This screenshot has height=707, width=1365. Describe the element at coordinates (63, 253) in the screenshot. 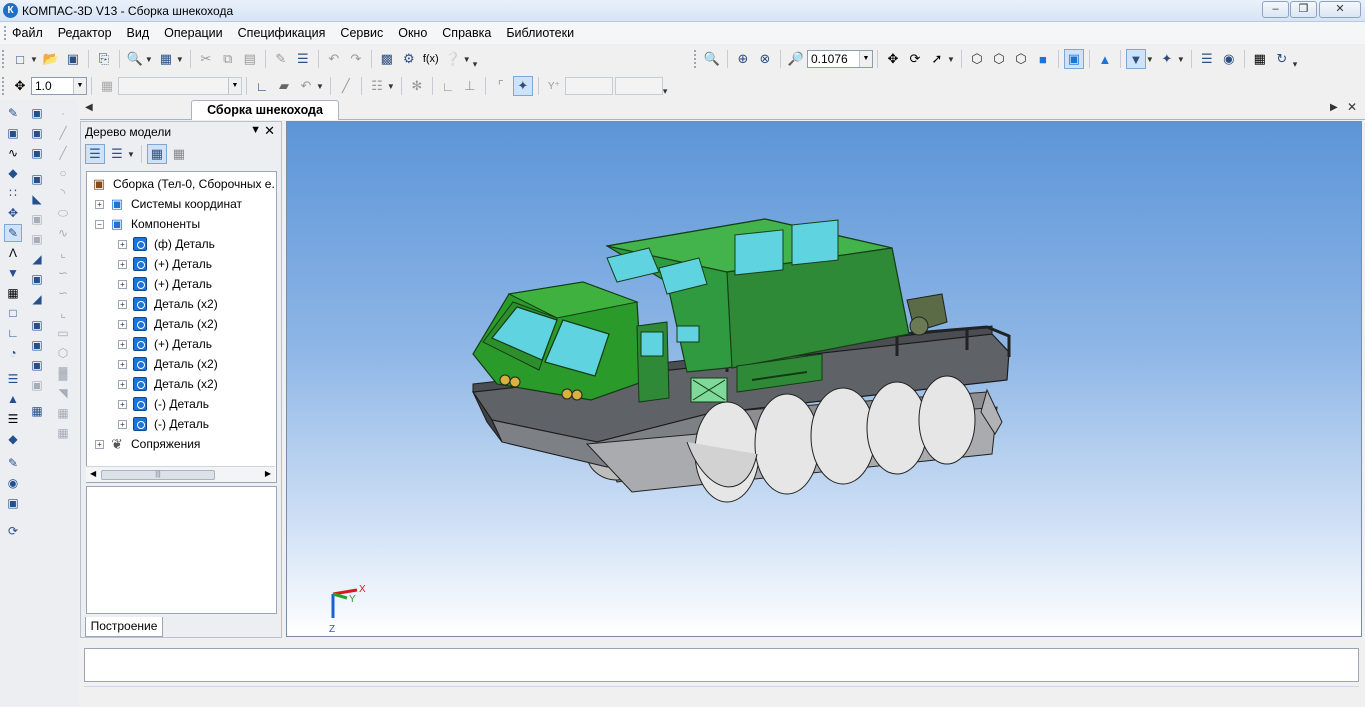

I see `polyline-icon: ⌞` at that location.